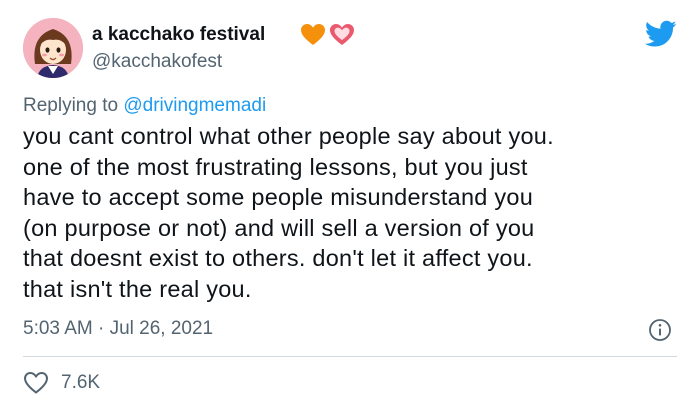  Describe the element at coordinates (661, 34) in the screenshot. I see `twitter-bird-icon` at that location.